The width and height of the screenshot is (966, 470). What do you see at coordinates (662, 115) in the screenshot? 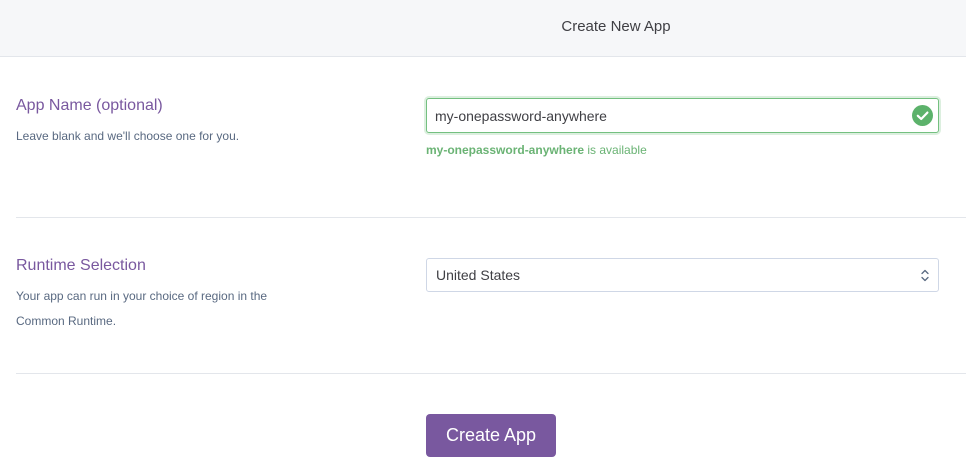
I see `app-name-input` at bounding box center [662, 115].